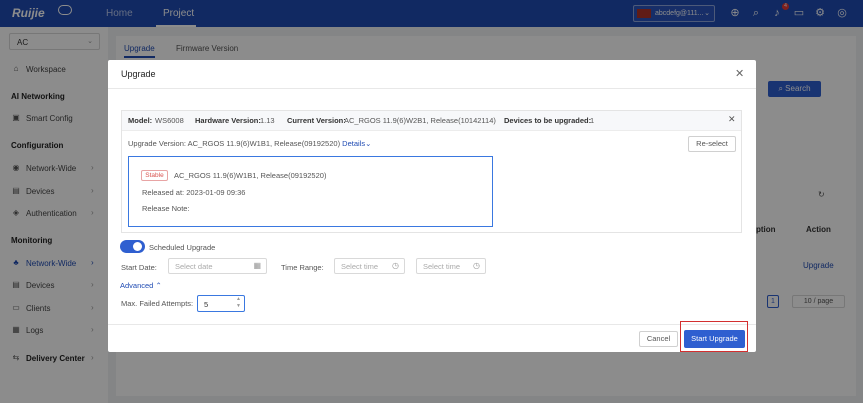 The image size is (863, 403). I want to click on version-name: AC_RGOS 11.9(6)W1B1, Release(09192520), so click(250, 175).